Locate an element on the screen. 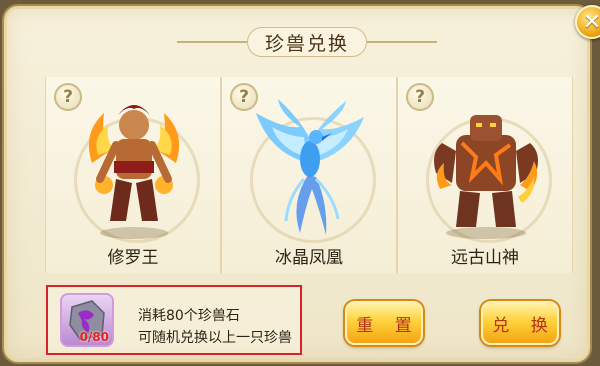 The width and height of the screenshot is (600, 366). beast-name: 修罗王 is located at coordinates (133, 258).